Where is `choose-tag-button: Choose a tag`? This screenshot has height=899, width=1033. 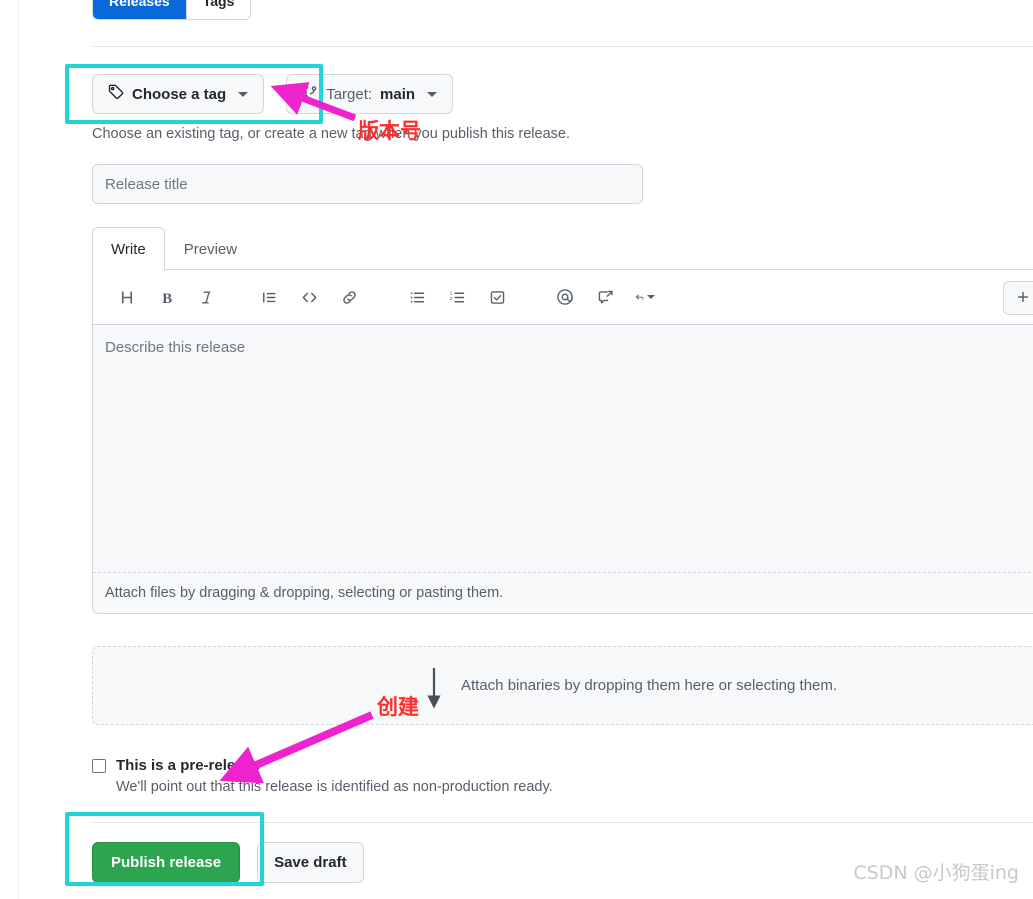 choose-tag-button: Choose a tag is located at coordinates (178, 94).